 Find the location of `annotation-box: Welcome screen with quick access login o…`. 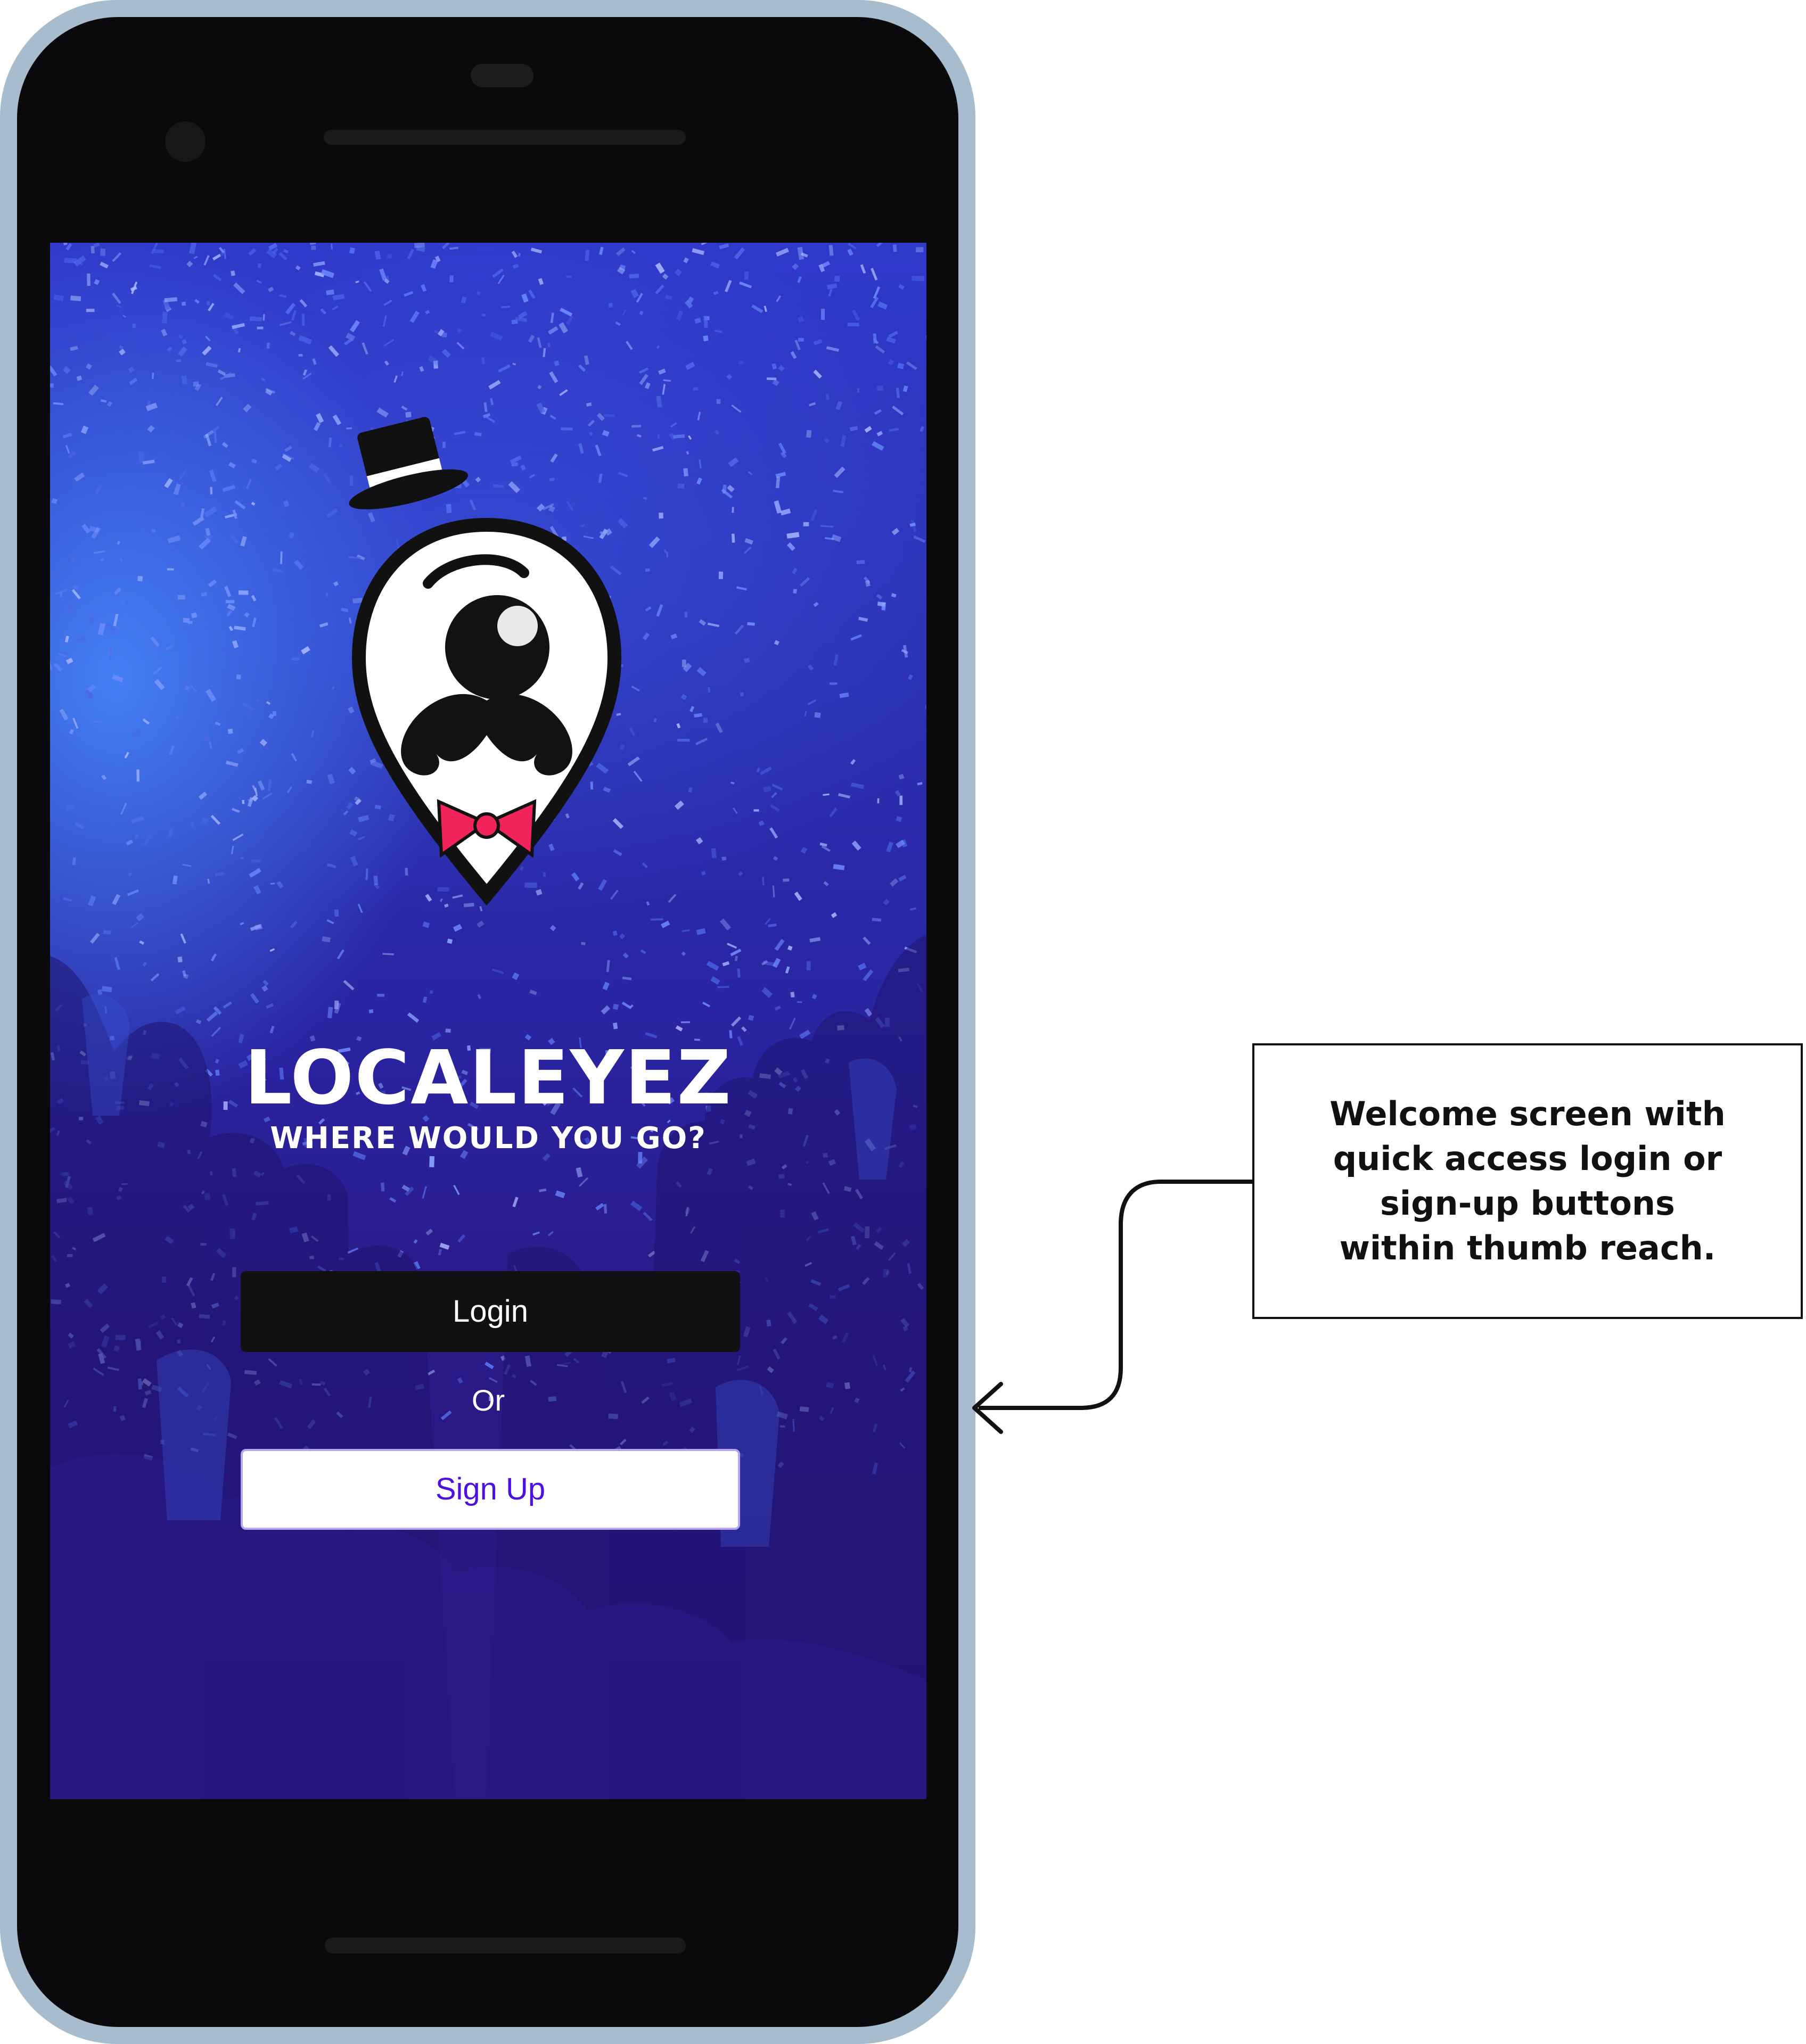

annotation-box: Welcome screen with quick access login o… is located at coordinates (1527, 1181).